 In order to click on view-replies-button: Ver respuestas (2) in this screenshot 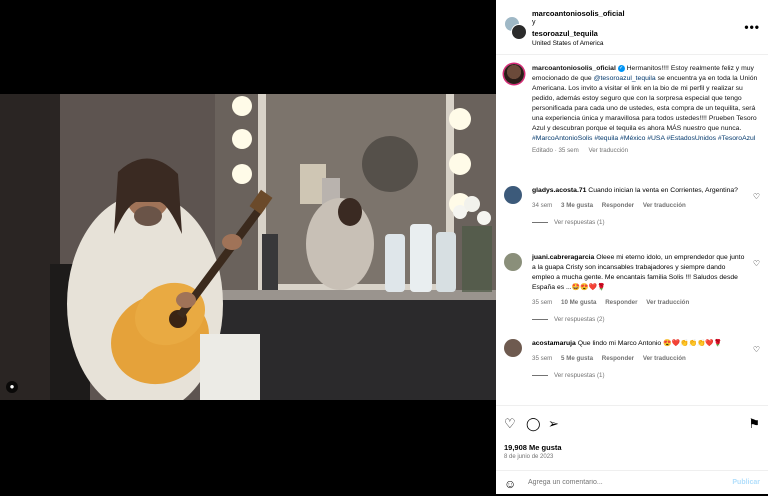, I will do `click(647, 319)`.